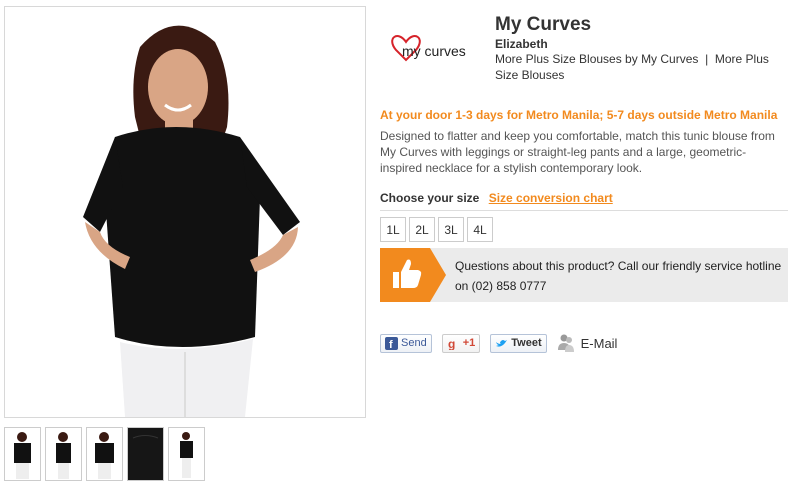 The height and width of the screenshot is (489, 794). Describe the element at coordinates (469, 343) in the screenshot. I see `google-plus-label: +1` at that location.